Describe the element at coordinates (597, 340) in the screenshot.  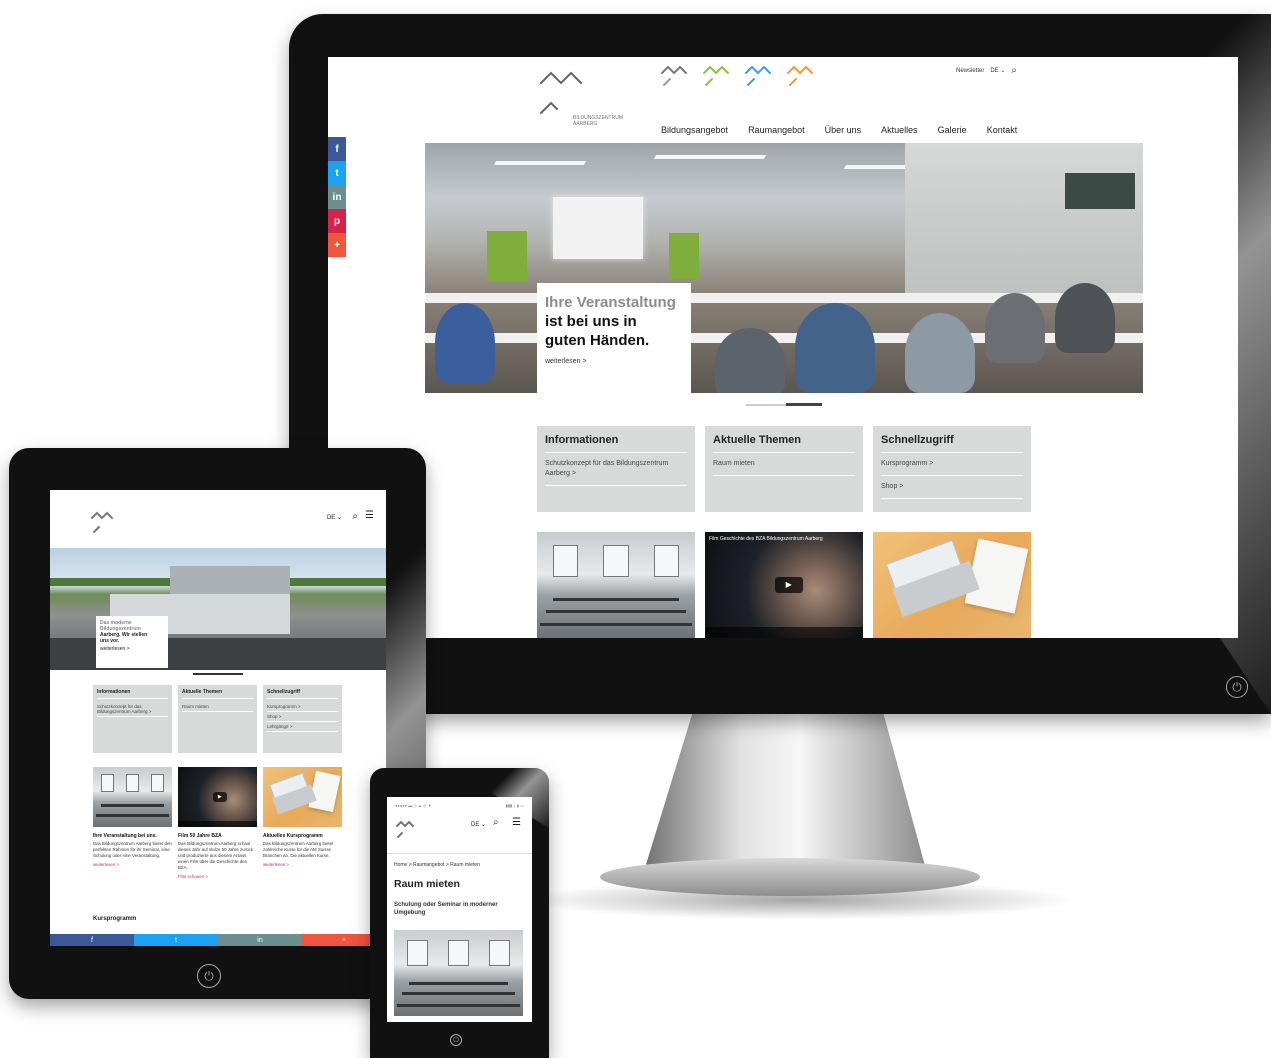
I see `hero-headline-3: guten Händen.` at that location.